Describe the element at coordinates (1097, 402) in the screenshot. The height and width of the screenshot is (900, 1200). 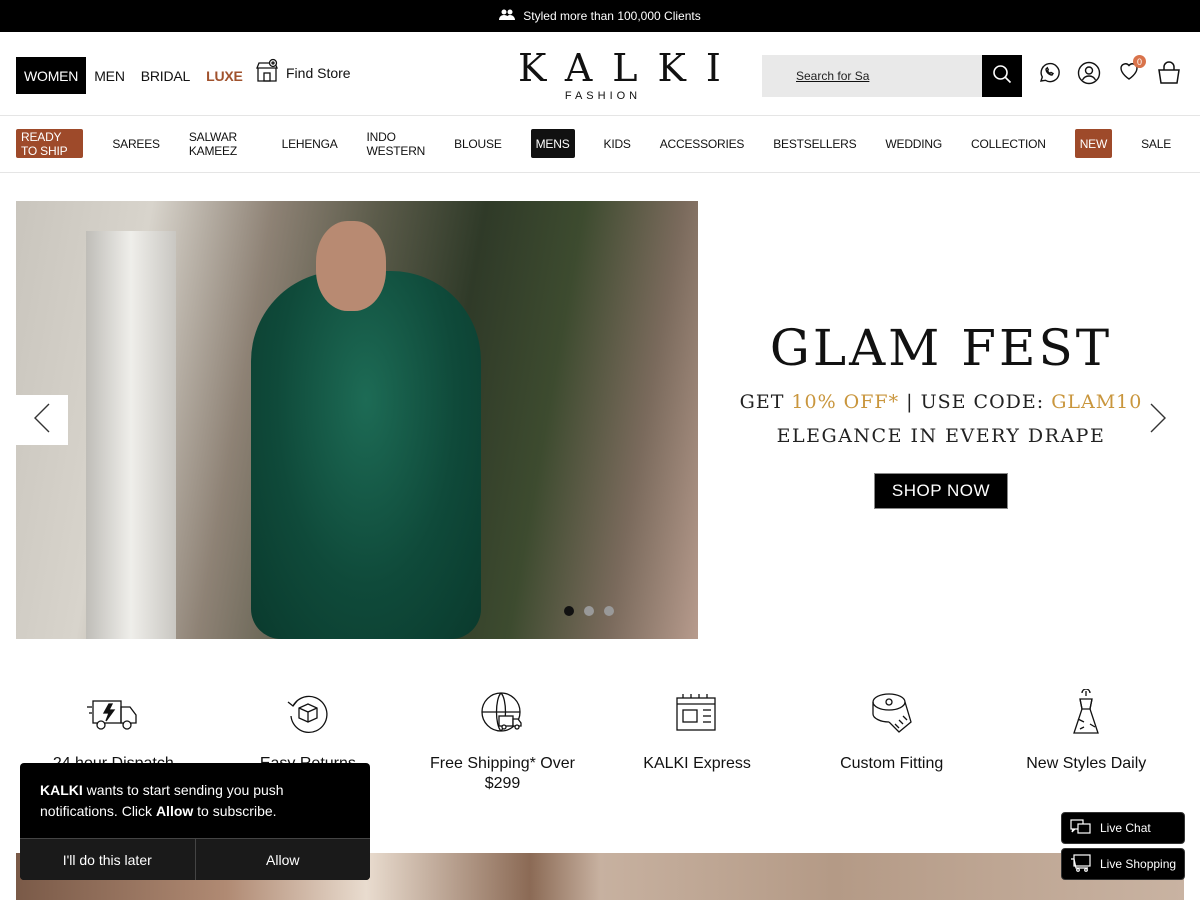
I see `offer-code: GLAM10` at that location.